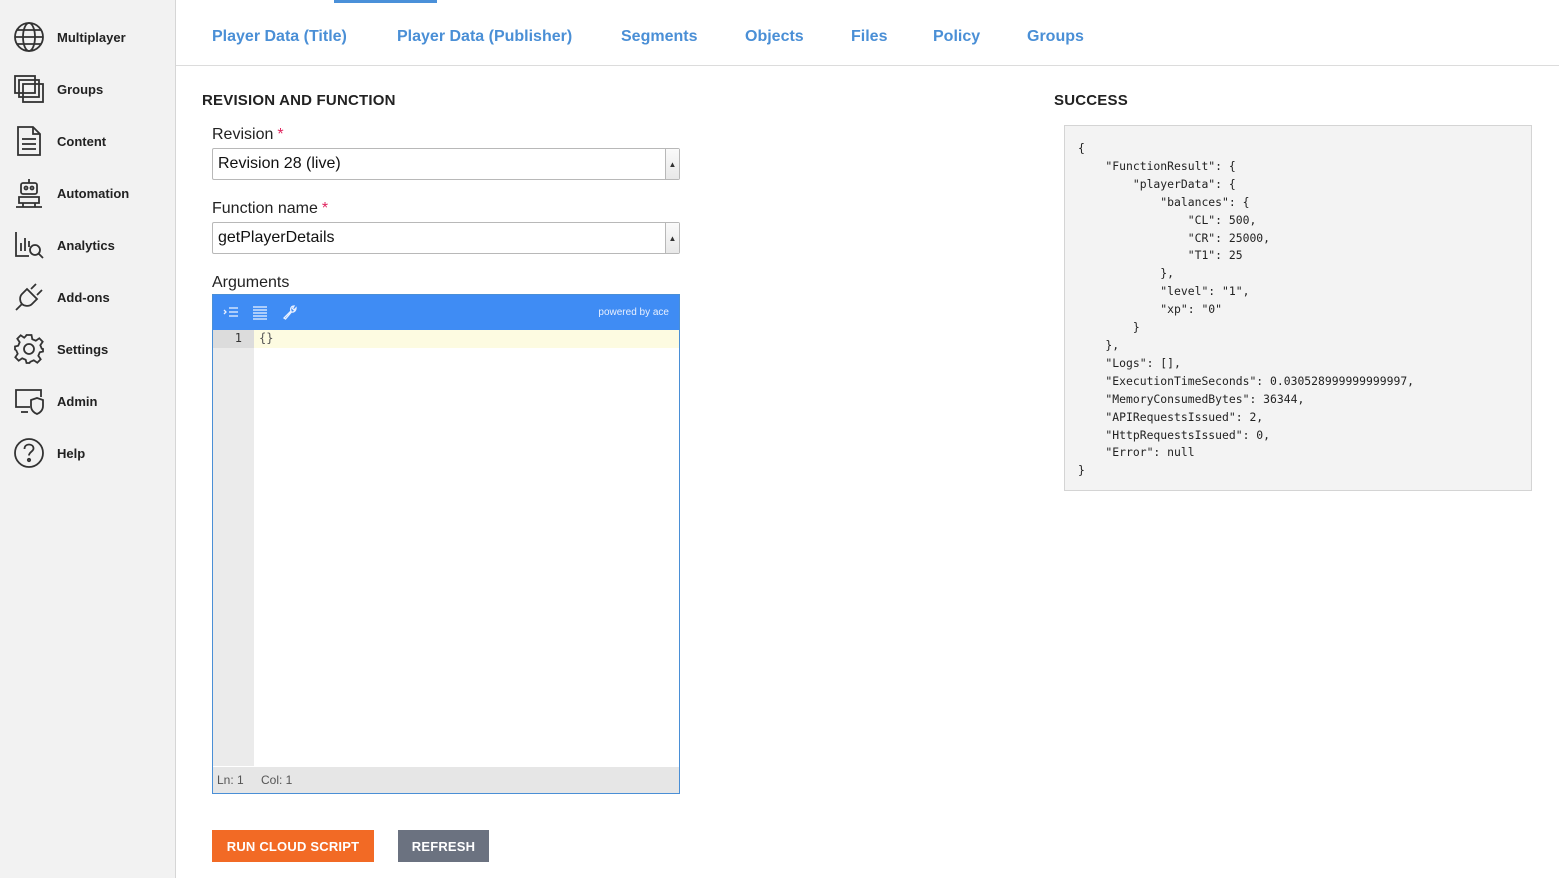 This screenshot has width=1559, height=878. Describe the element at coordinates (83, 349) in the screenshot. I see `sidebar-item-label: Settings` at that location.